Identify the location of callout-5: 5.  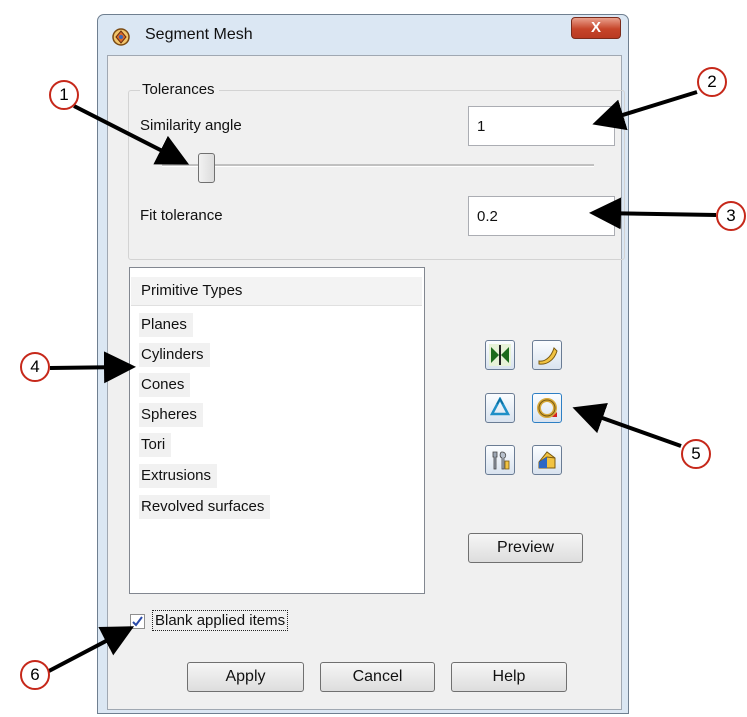
(696, 454).